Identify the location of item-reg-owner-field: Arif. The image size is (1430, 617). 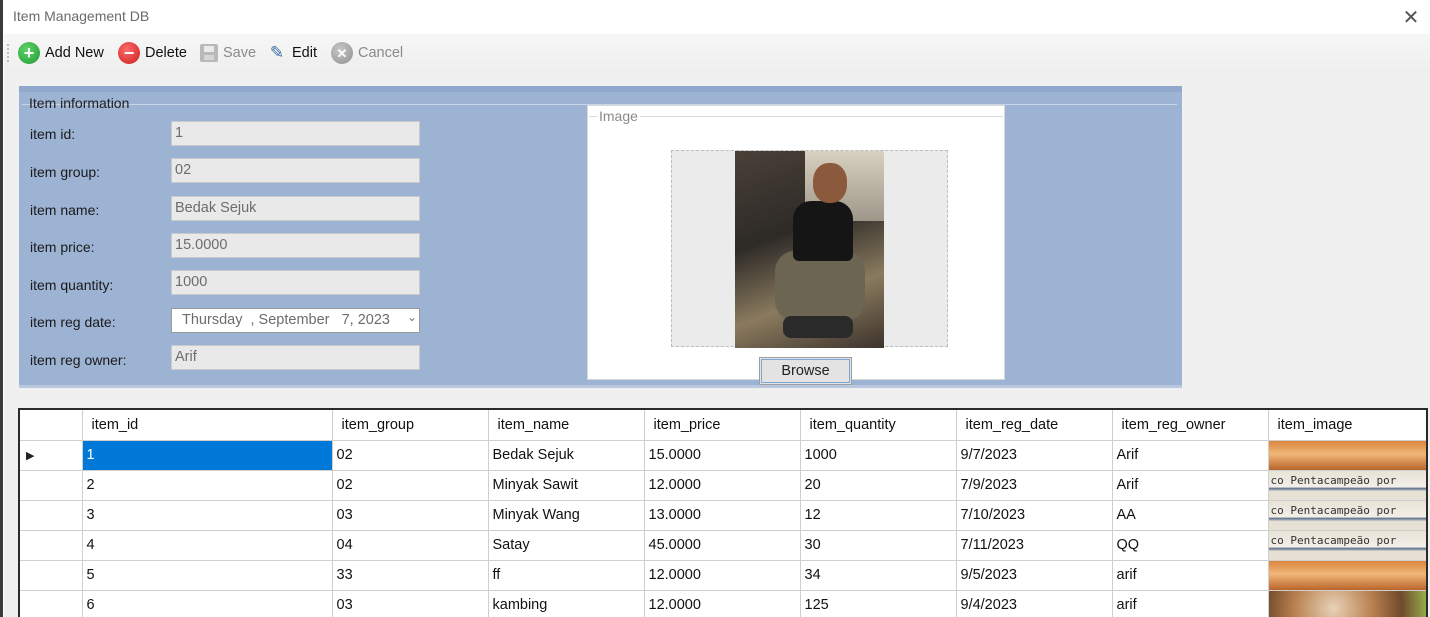
(295, 357).